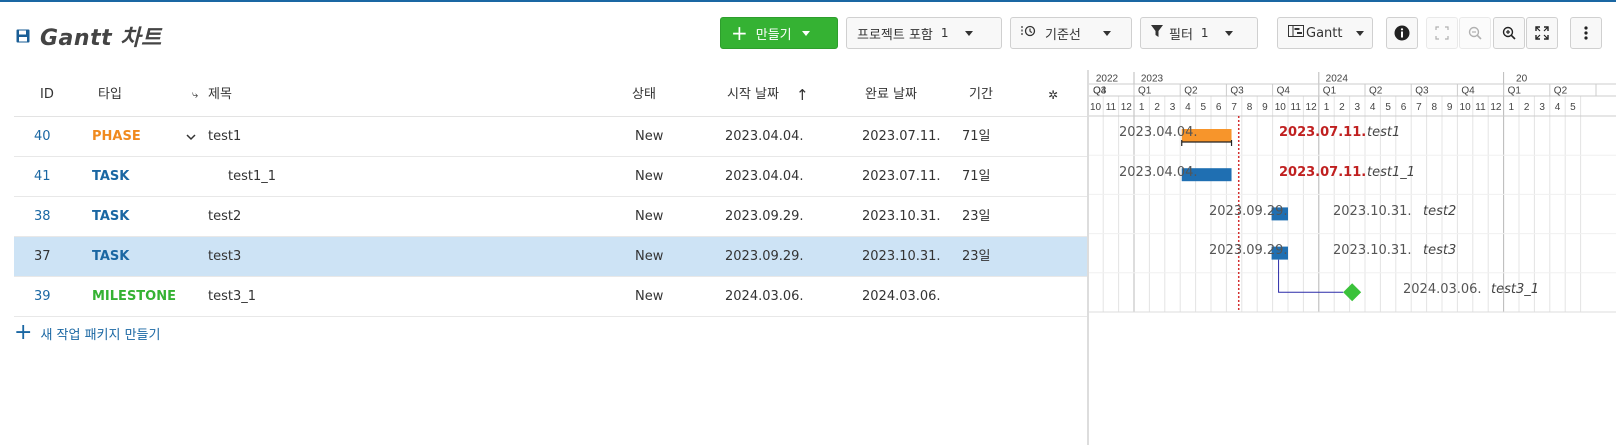 This screenshot has height=445, width=1616. I want to click on column-header-finish-date: 완료 날짜, so click(891, 95).